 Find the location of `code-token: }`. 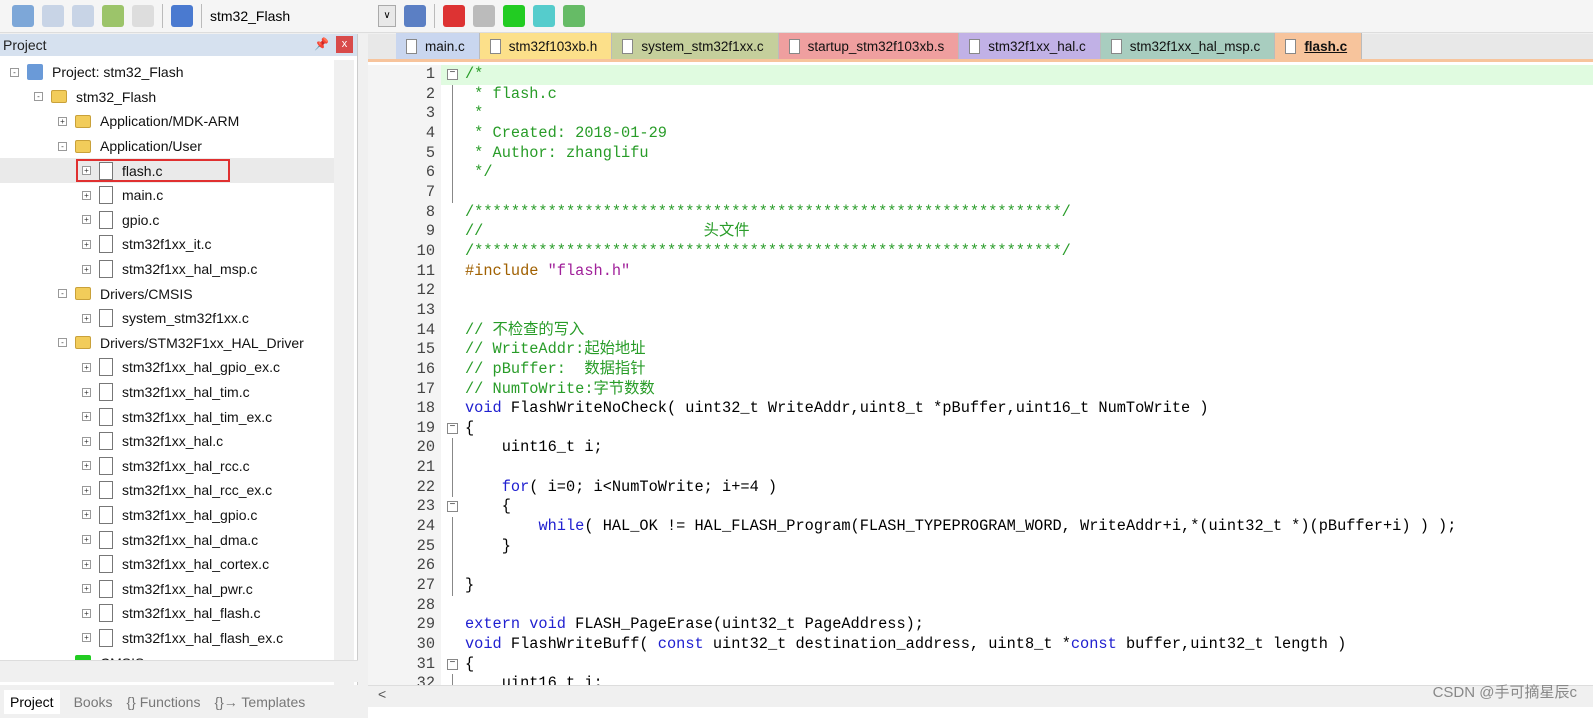

code-token: } is located at coordinates (470, 585).